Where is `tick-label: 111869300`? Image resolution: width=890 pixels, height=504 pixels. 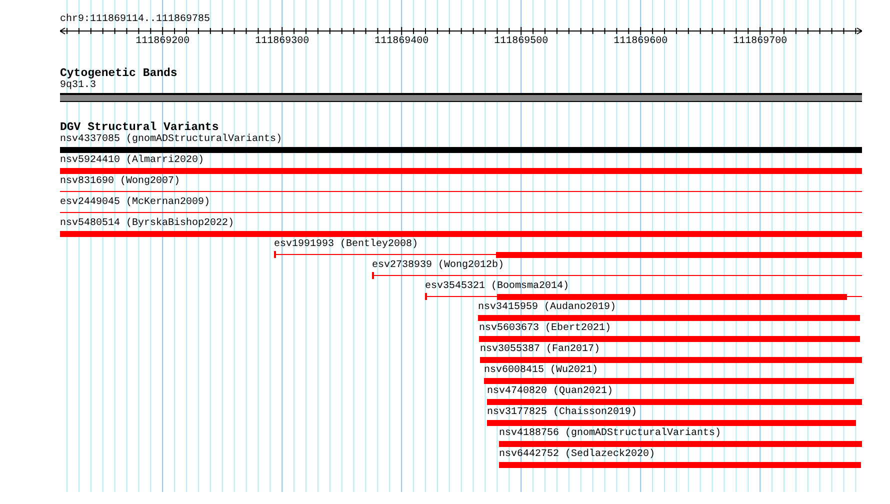 tick-label: 111869300 is located at coordinates (282, 42).